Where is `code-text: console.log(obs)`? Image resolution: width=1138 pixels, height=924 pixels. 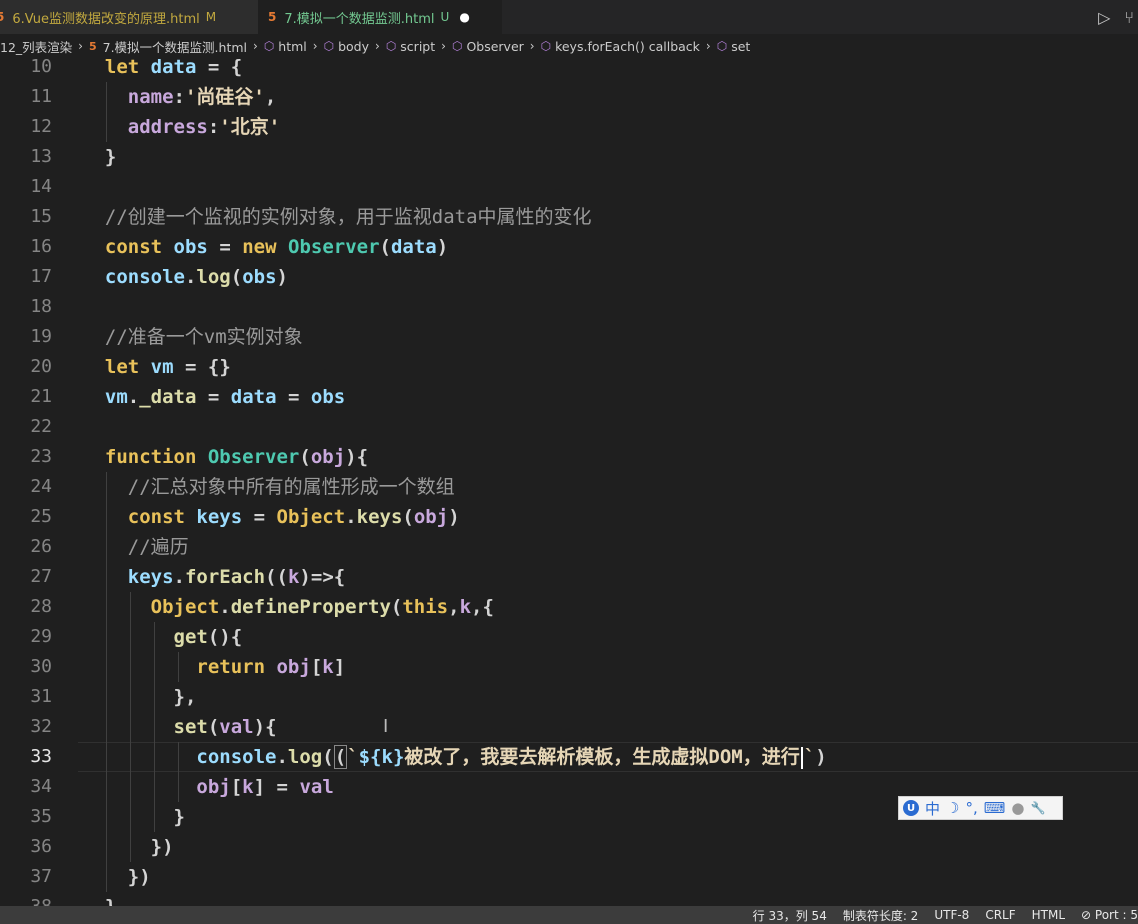 code-text: console.log(obs) is located at coordinates (185, 277).